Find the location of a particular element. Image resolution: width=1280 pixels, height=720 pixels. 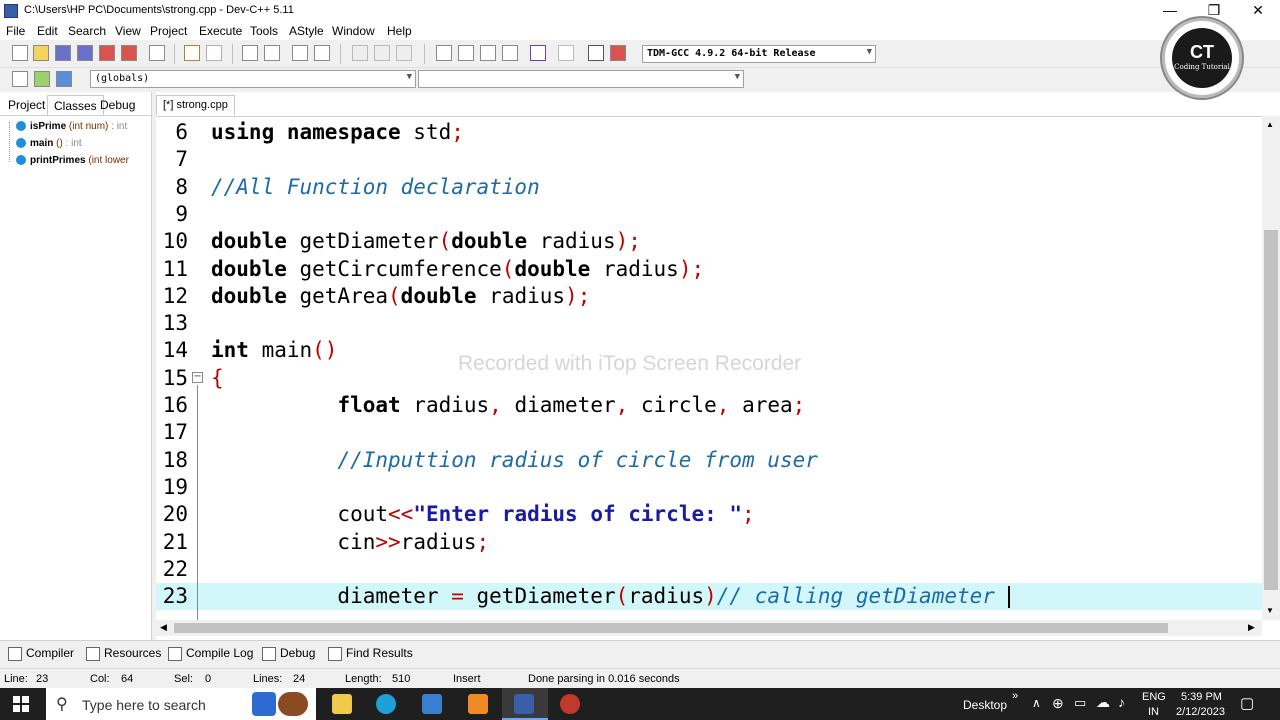

menu-astyle: AStyle is located at coordinates (306, 31).